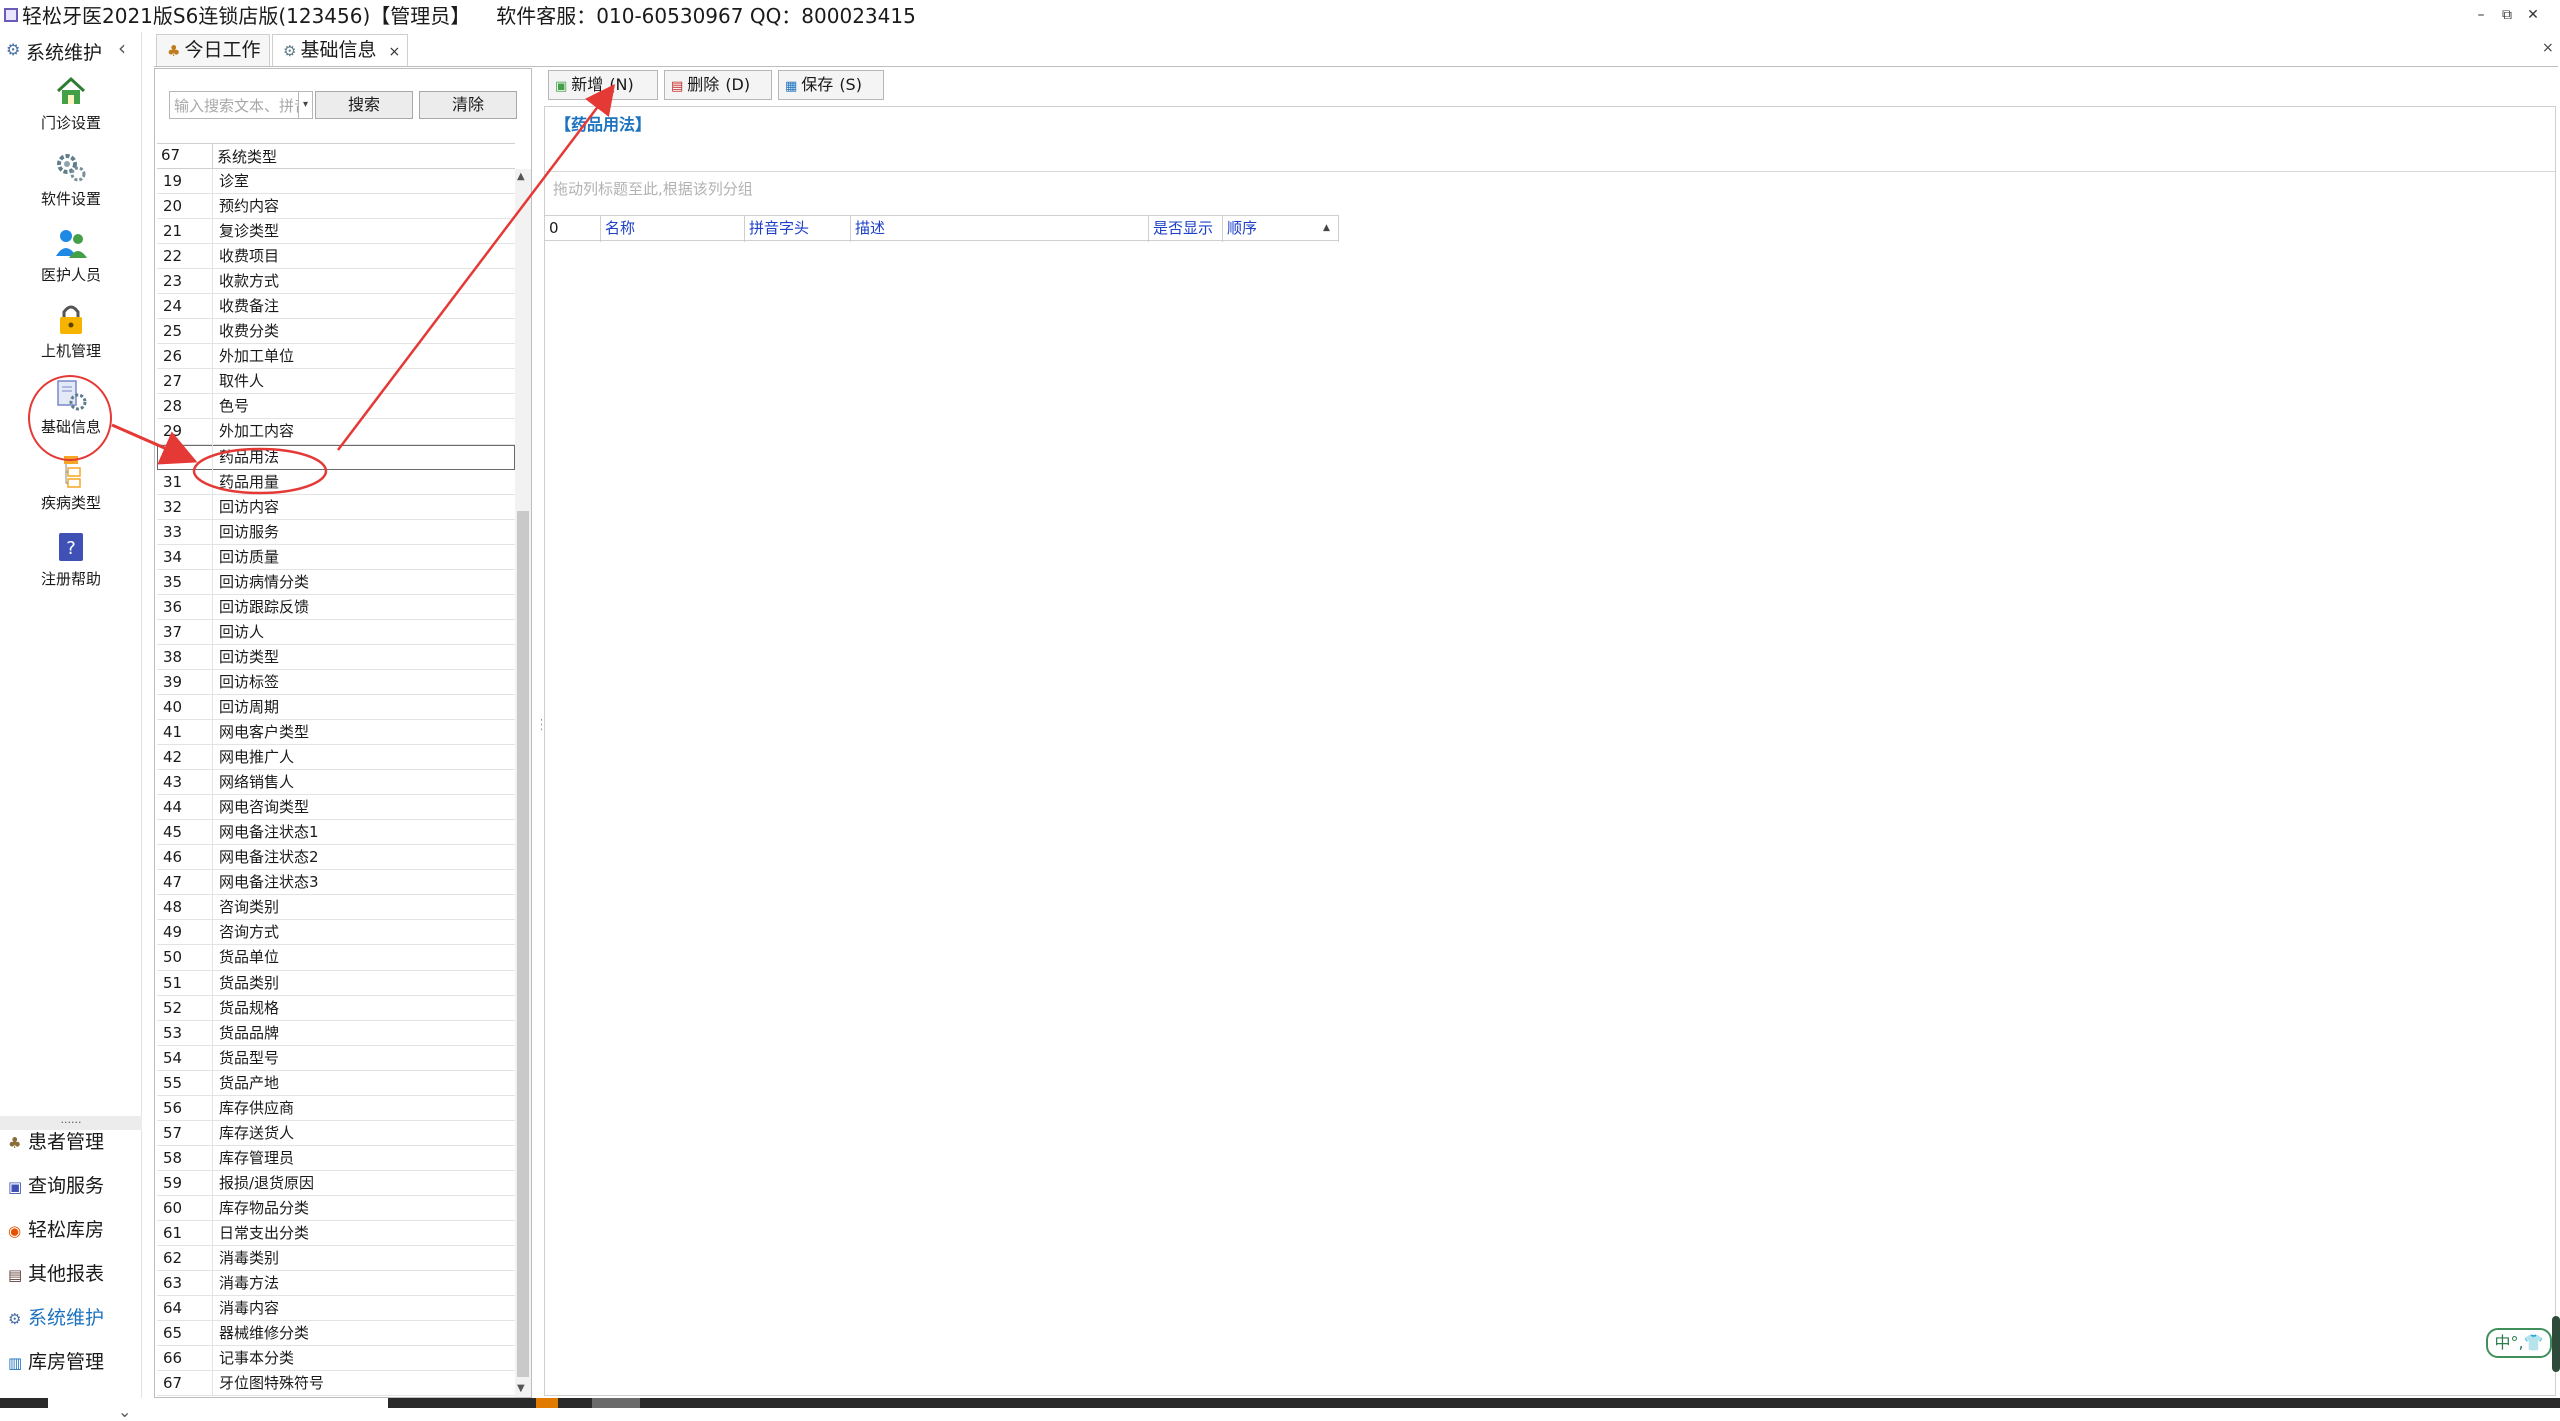  What do you see at coordinates (336, 307) in the screenshot?
I see `table-row: 24 收费备注` at bounding box center [336, 307].